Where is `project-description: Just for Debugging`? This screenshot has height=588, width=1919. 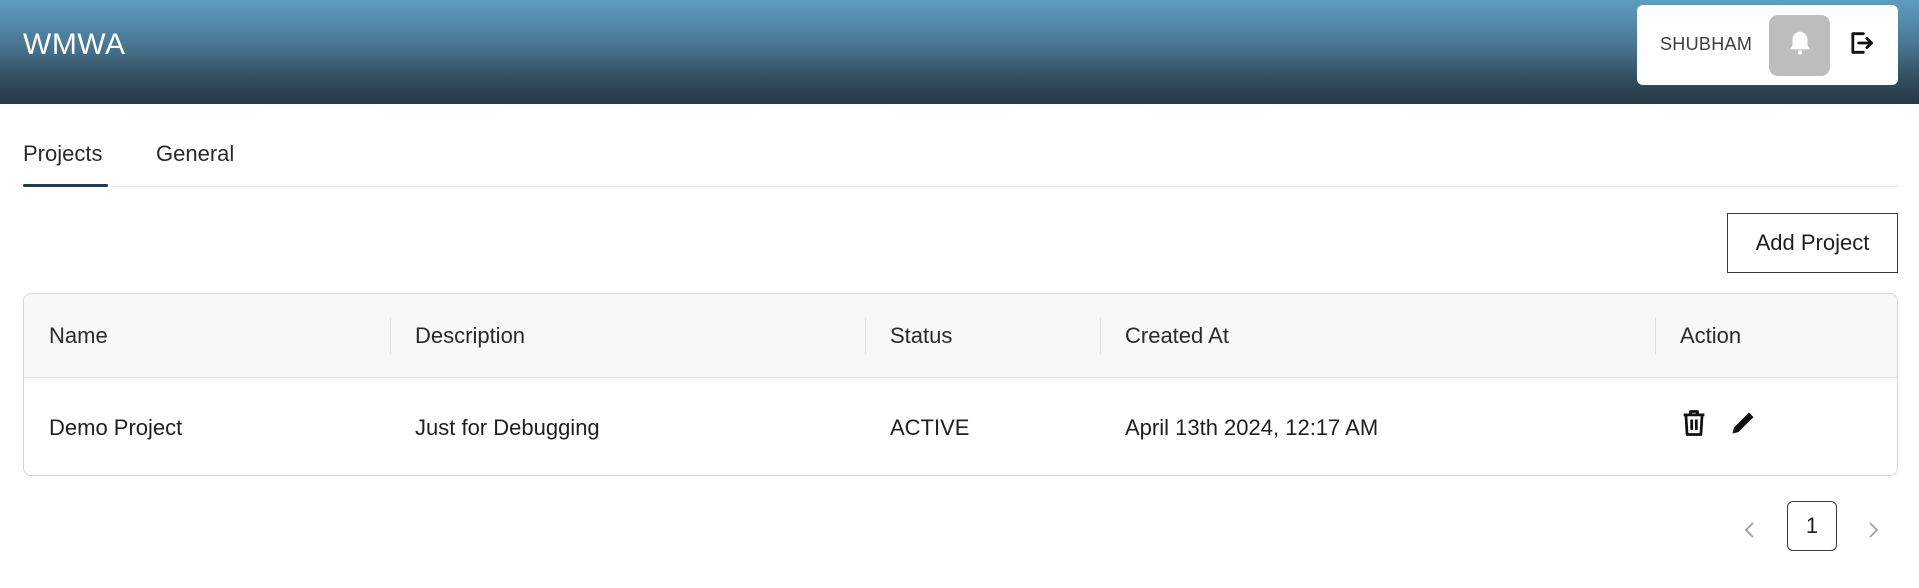
project-description: Just for Debugging is located at coordinates (507, 427).